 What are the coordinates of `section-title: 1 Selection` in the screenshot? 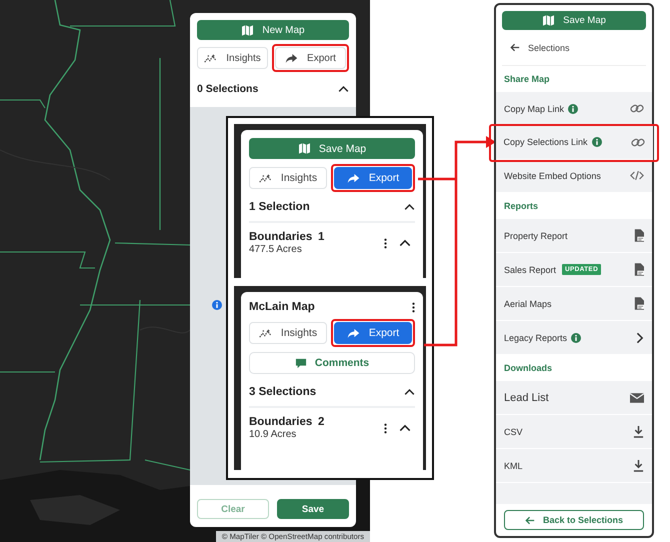 It's located at (279, 207).